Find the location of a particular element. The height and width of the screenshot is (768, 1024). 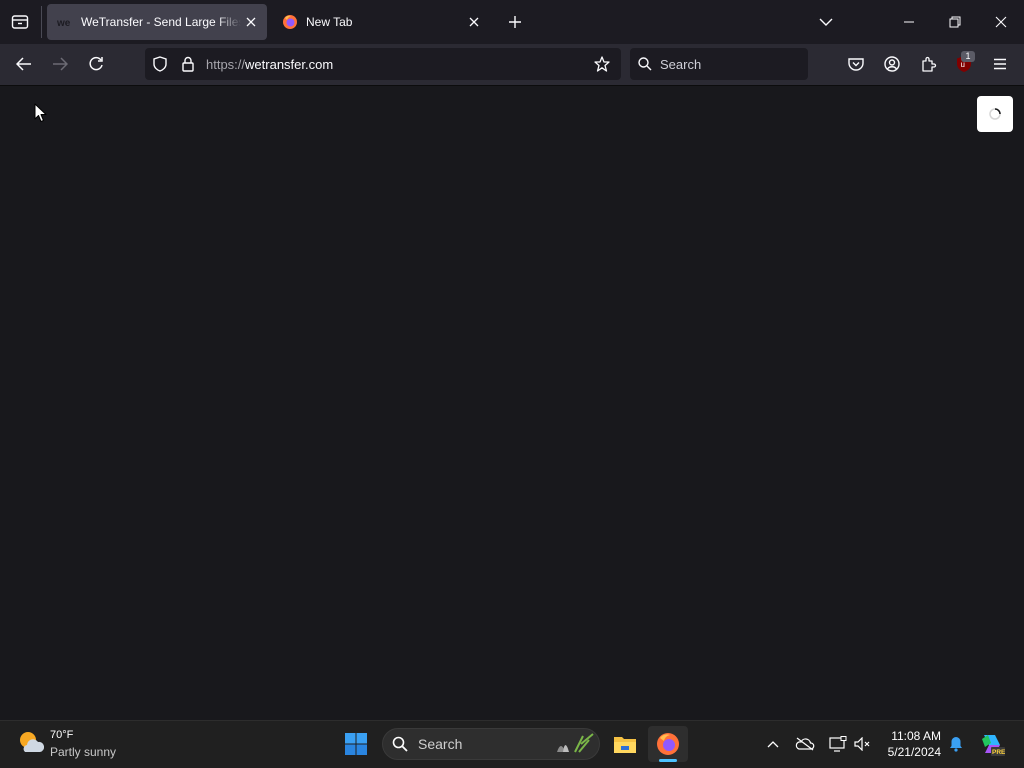

network-monitor-icon is located at coordinates (838, 744).